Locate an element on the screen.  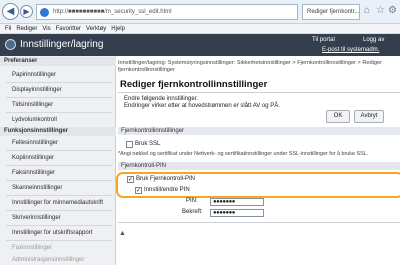
description-line-1: Endre følgende innstillinger. is located at coordinates (161, 99).